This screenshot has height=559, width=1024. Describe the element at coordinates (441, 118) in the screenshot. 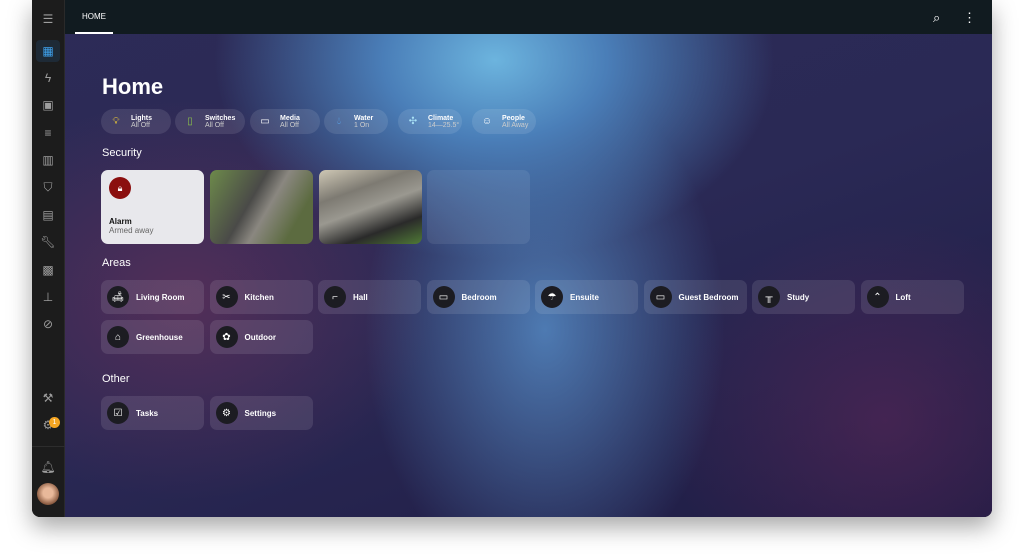

I see `chip-label: Climate` at that location.